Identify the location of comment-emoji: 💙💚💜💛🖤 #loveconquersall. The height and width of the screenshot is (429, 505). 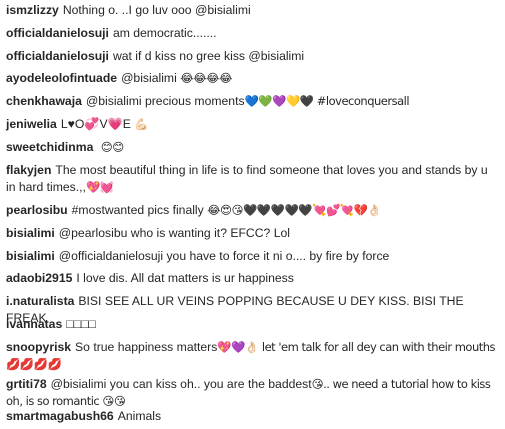
(327, 101).